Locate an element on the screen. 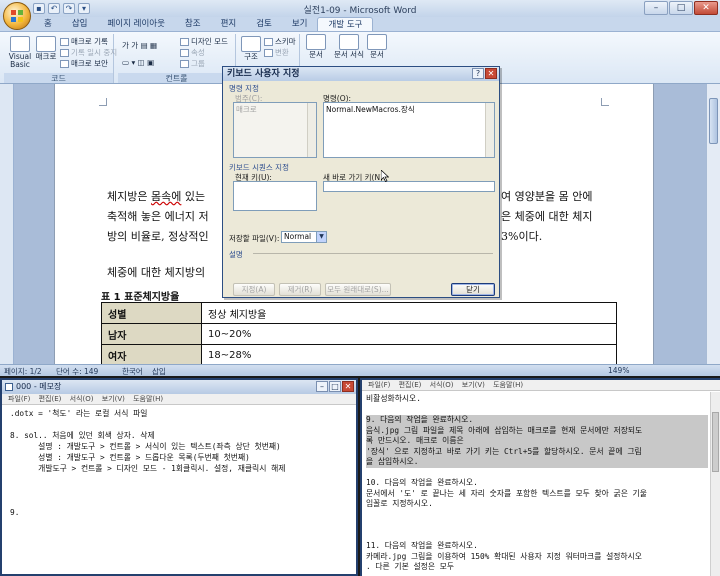 The height and width of the screenshot is (576, 720). table-cell: 남자 is located at coordinates (151, 334).